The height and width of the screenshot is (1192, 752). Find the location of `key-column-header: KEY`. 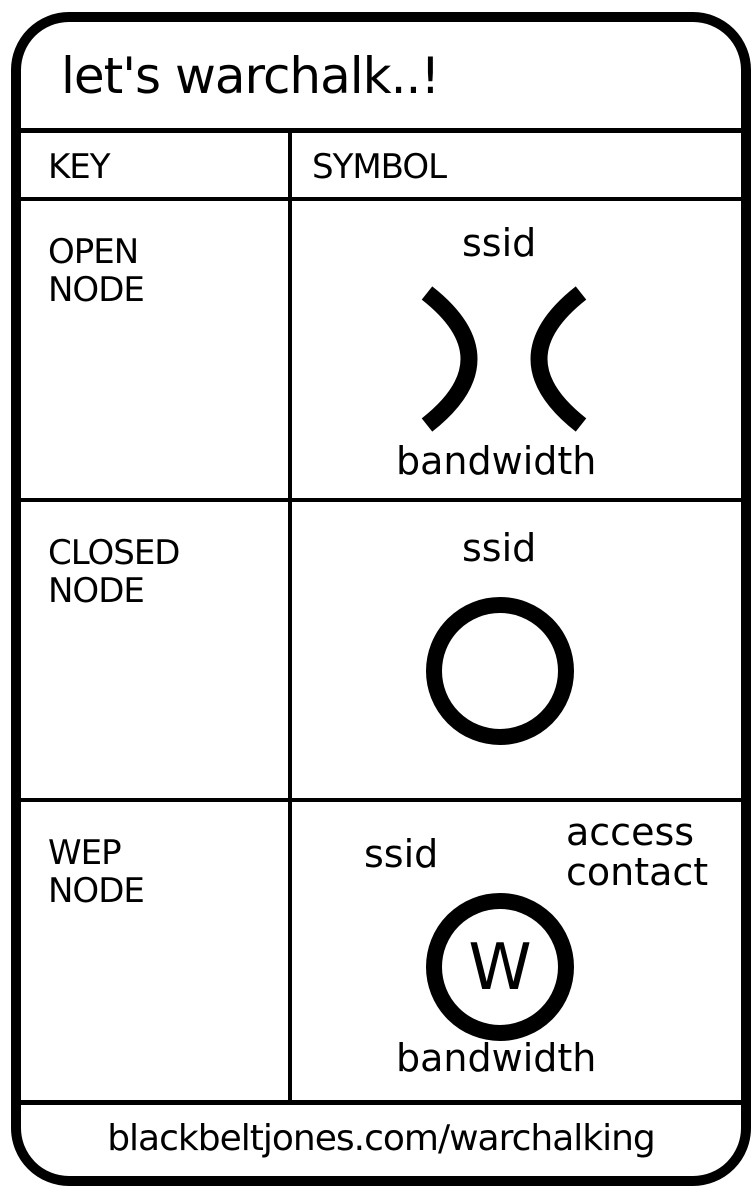

key-column-header: KEY is located at coordinates (79, 167).